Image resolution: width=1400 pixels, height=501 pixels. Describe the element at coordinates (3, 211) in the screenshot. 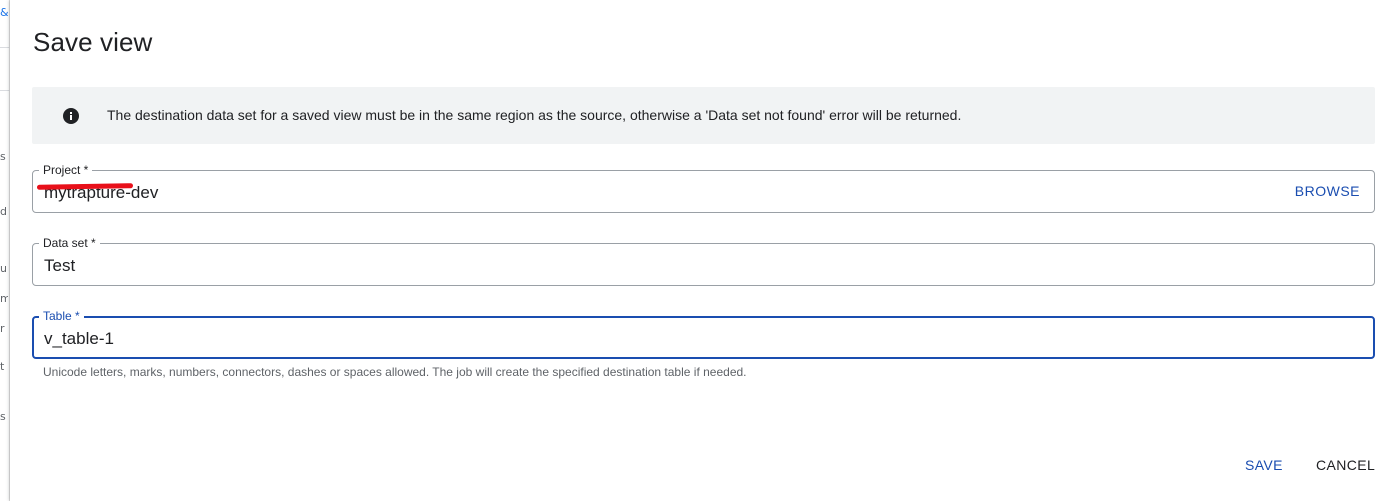

I see `background-text-fragment: d` at that location.